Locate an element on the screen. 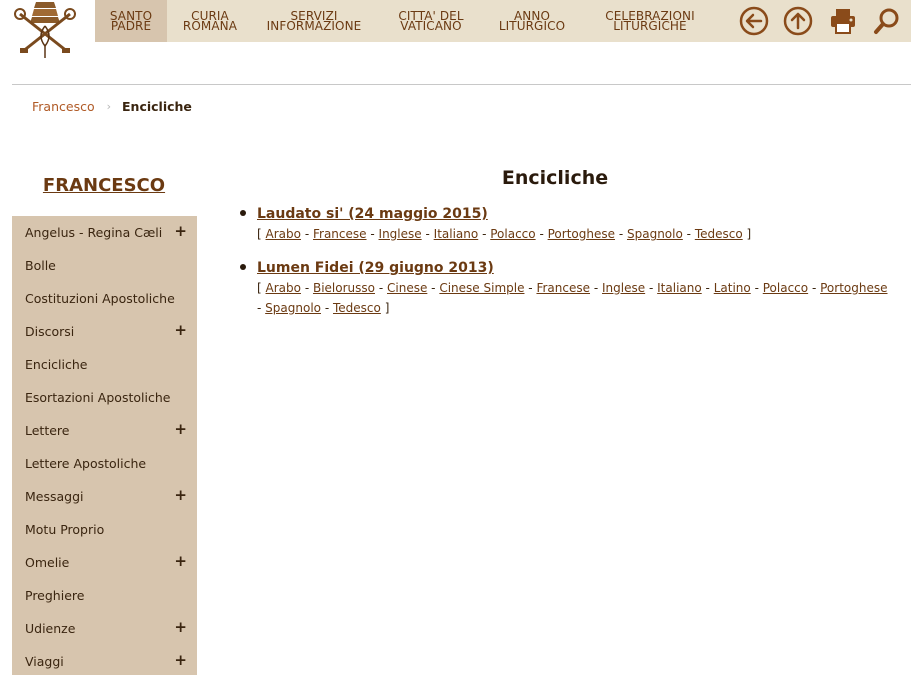 This screenshot has height=678, width=921. sidebar-item-udienze: Udienze + is located at coordinates (104, 628).